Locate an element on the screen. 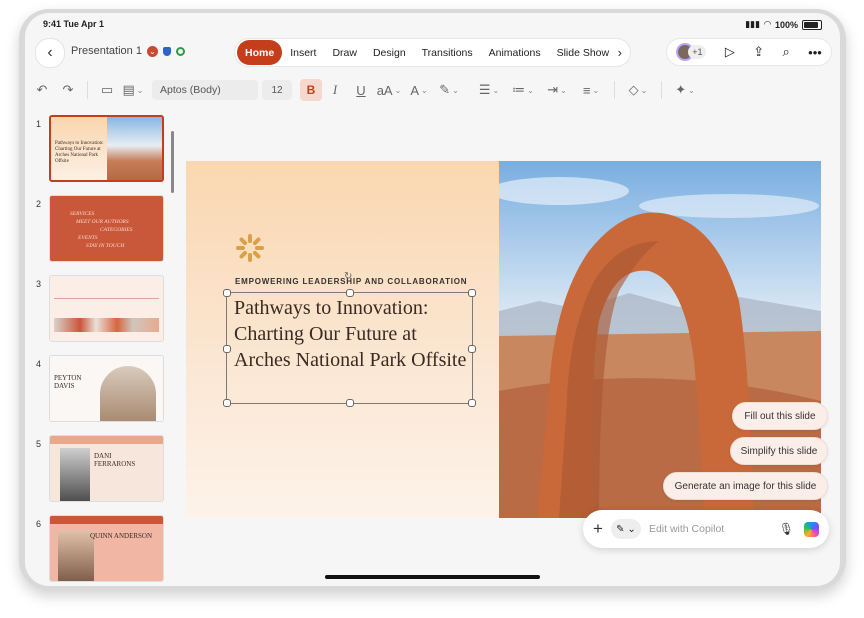  slide-thumbnail-5: DANI FERRARONS is located at coordinates (106, 468).